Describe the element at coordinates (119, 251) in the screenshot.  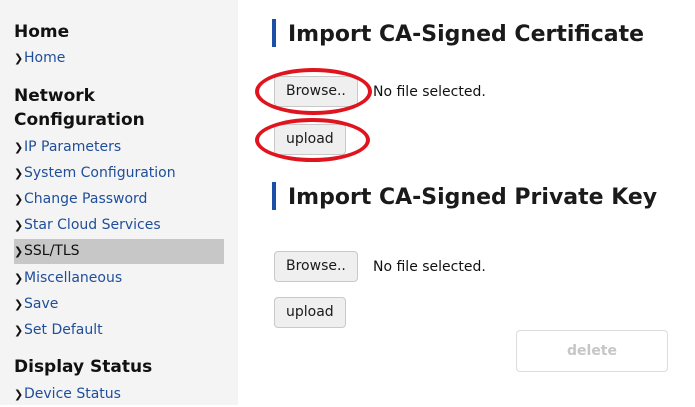
I see `sidebar-item-ssl-tls: ❯SSL/TLS` at that location.